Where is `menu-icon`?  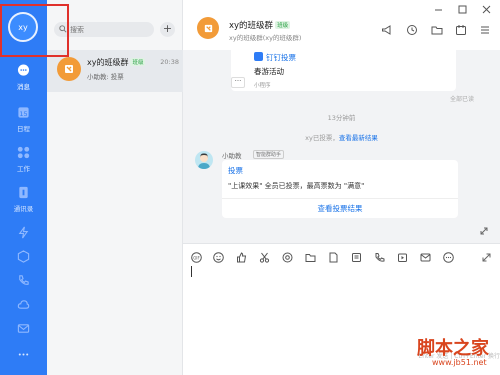
menu-icon is located at coordinates (485, 30).